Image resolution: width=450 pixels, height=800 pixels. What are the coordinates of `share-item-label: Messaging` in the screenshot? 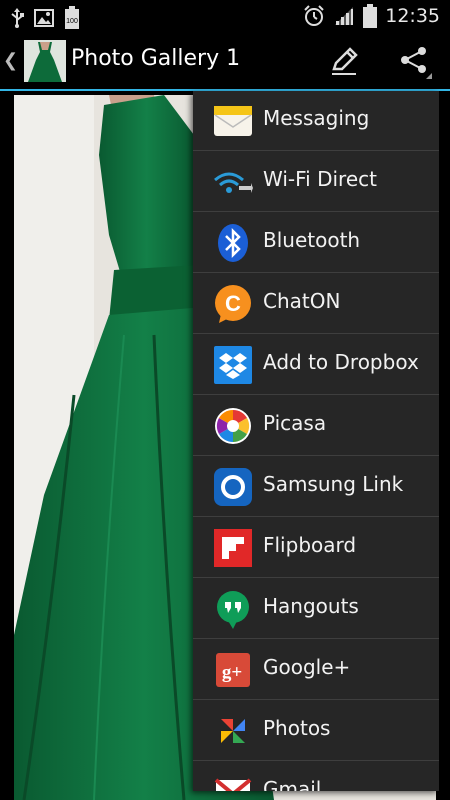 It's located at (316, 118).